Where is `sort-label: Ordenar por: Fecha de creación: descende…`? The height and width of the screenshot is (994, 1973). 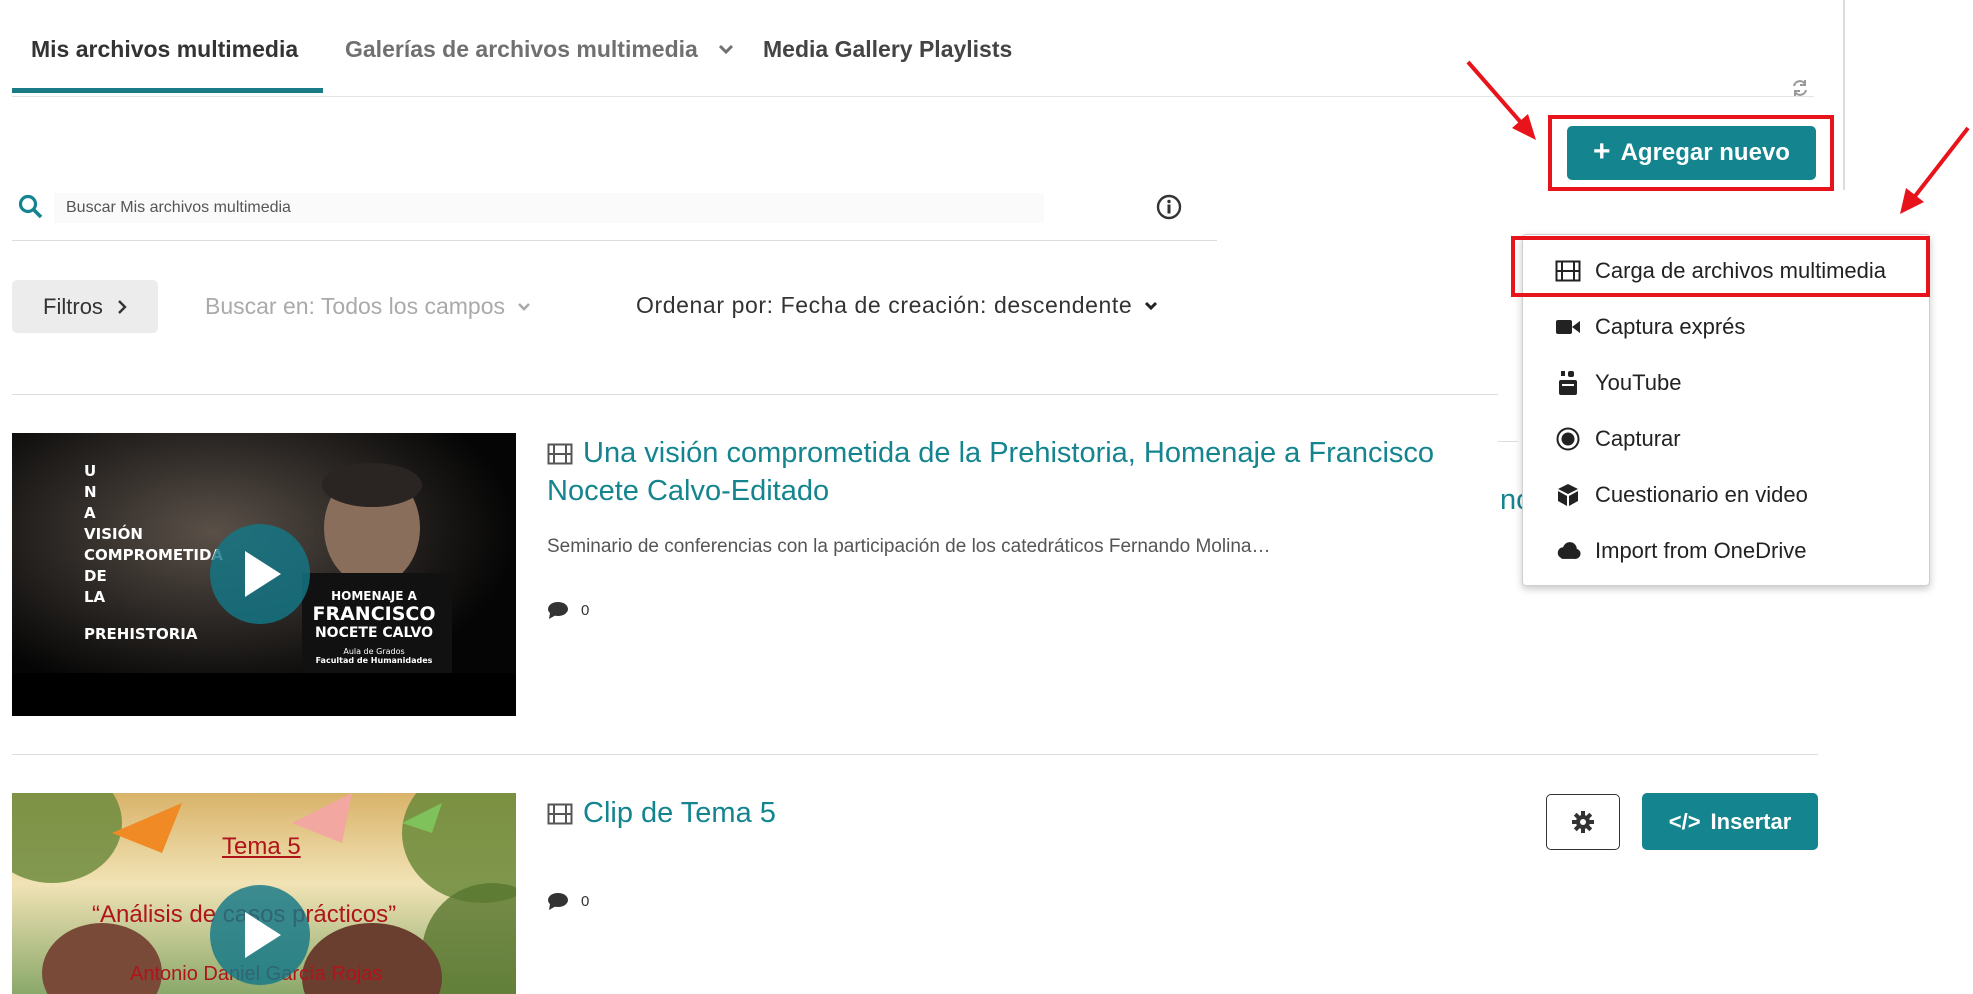
sort-label: Ordenar por: Fecha de creación: descende… is located at coordinates (884, 305).